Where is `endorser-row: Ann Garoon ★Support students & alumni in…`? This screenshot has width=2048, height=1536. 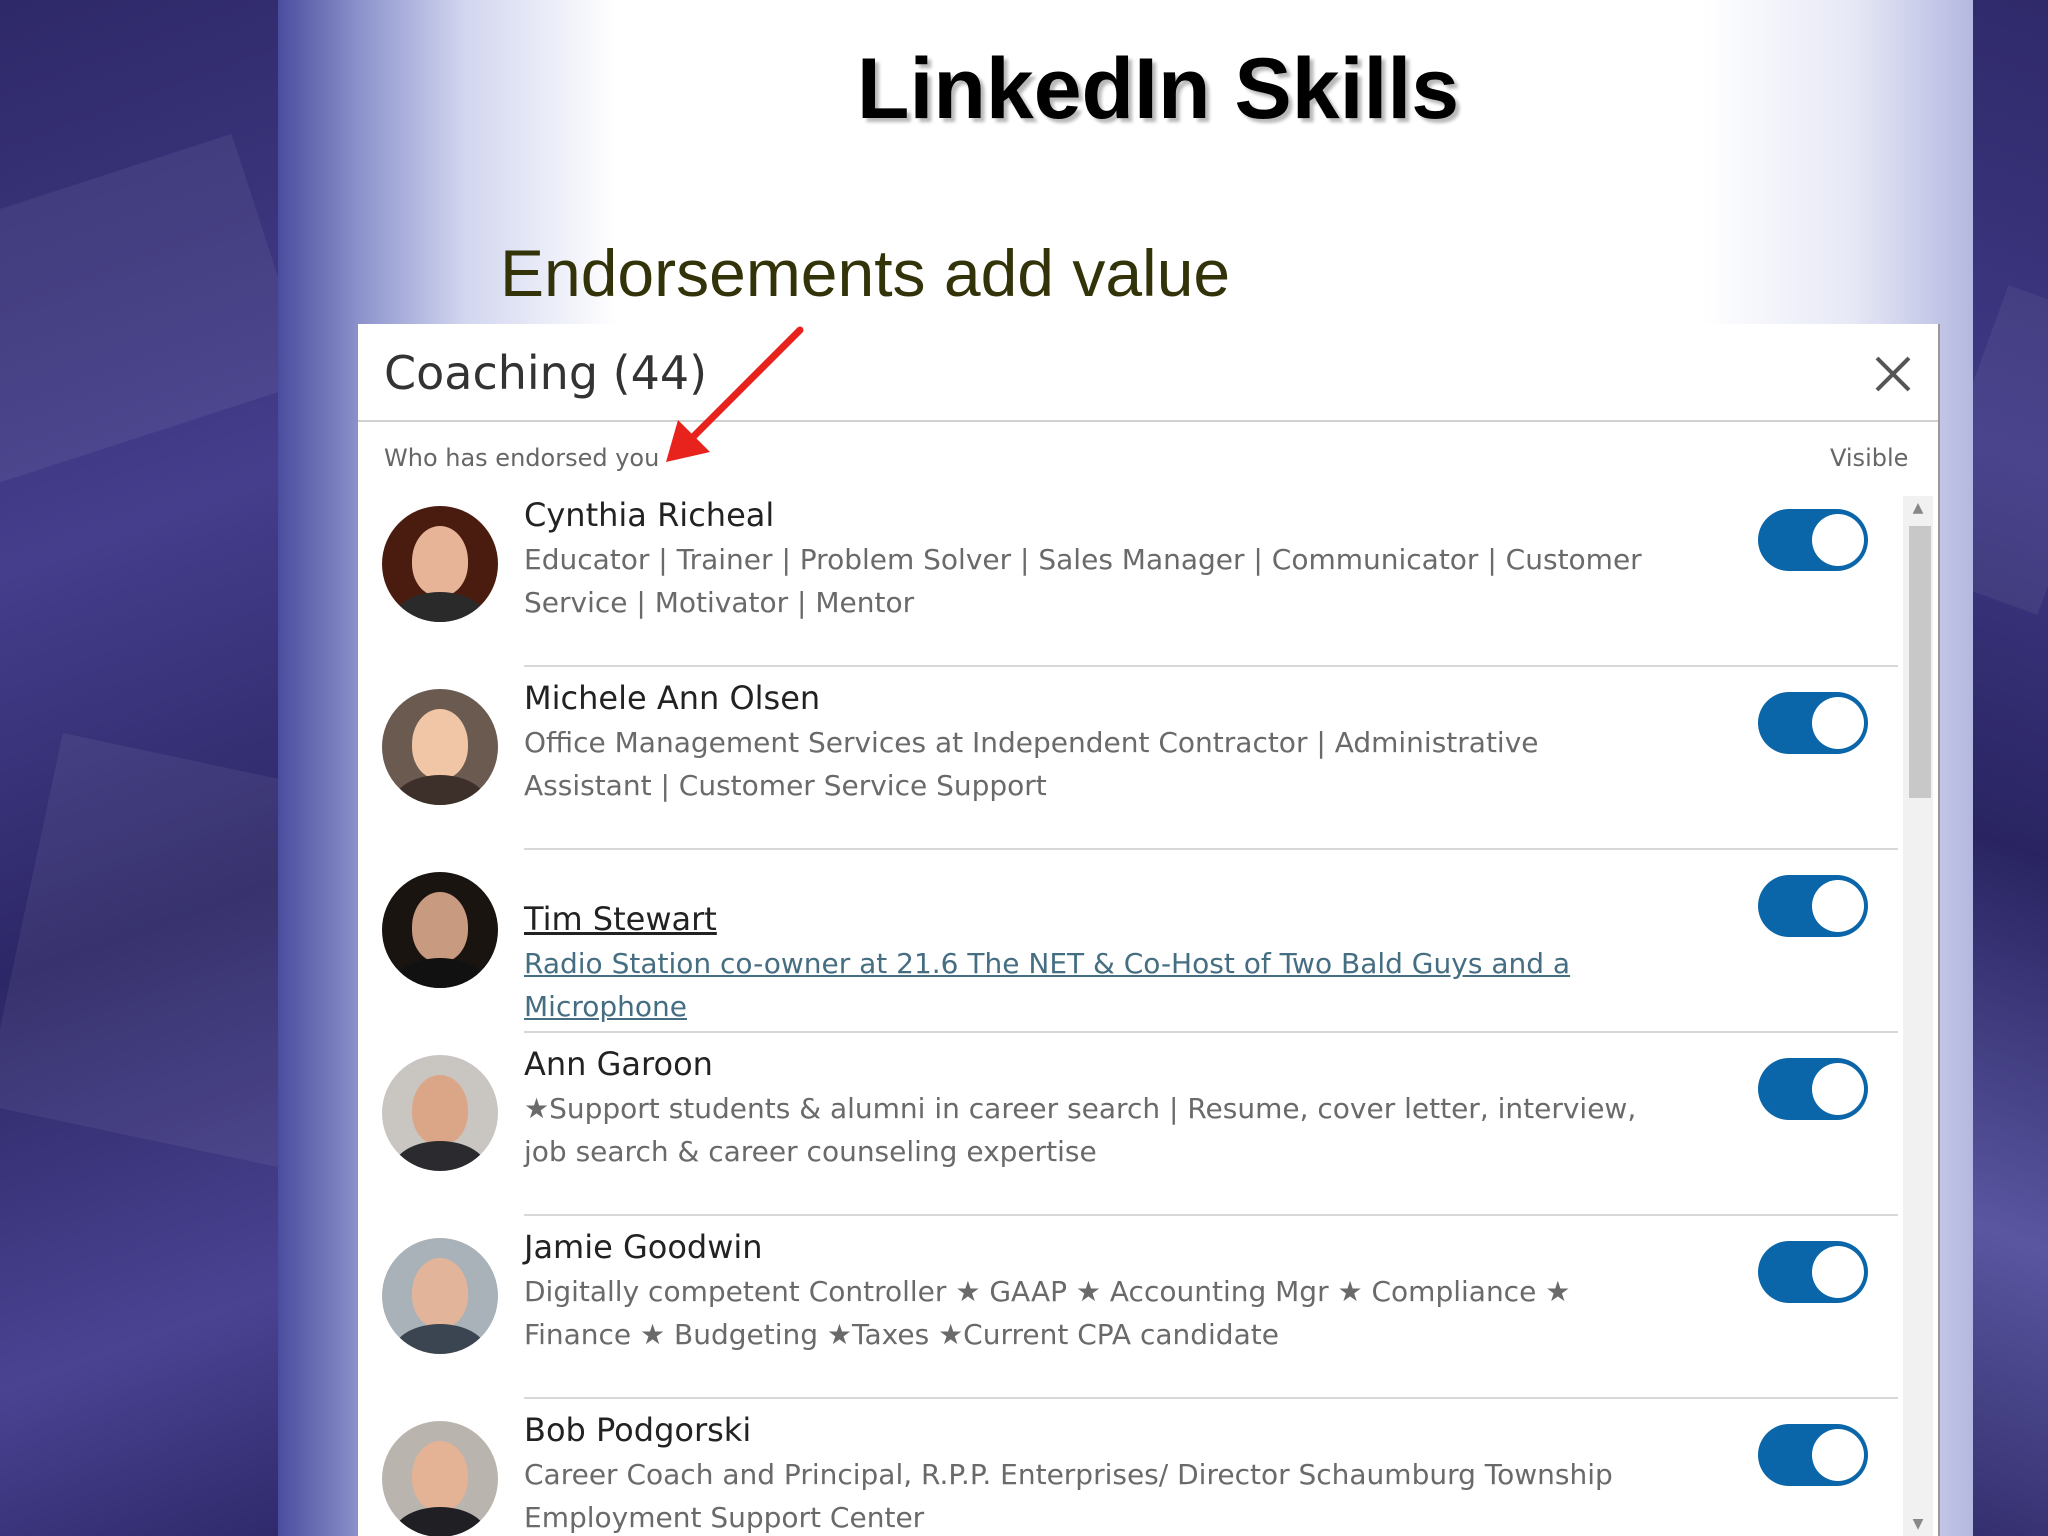 endorser-row: Ann Garoon ★Support students & alumni in… is located at coordinates (1128, 1124).